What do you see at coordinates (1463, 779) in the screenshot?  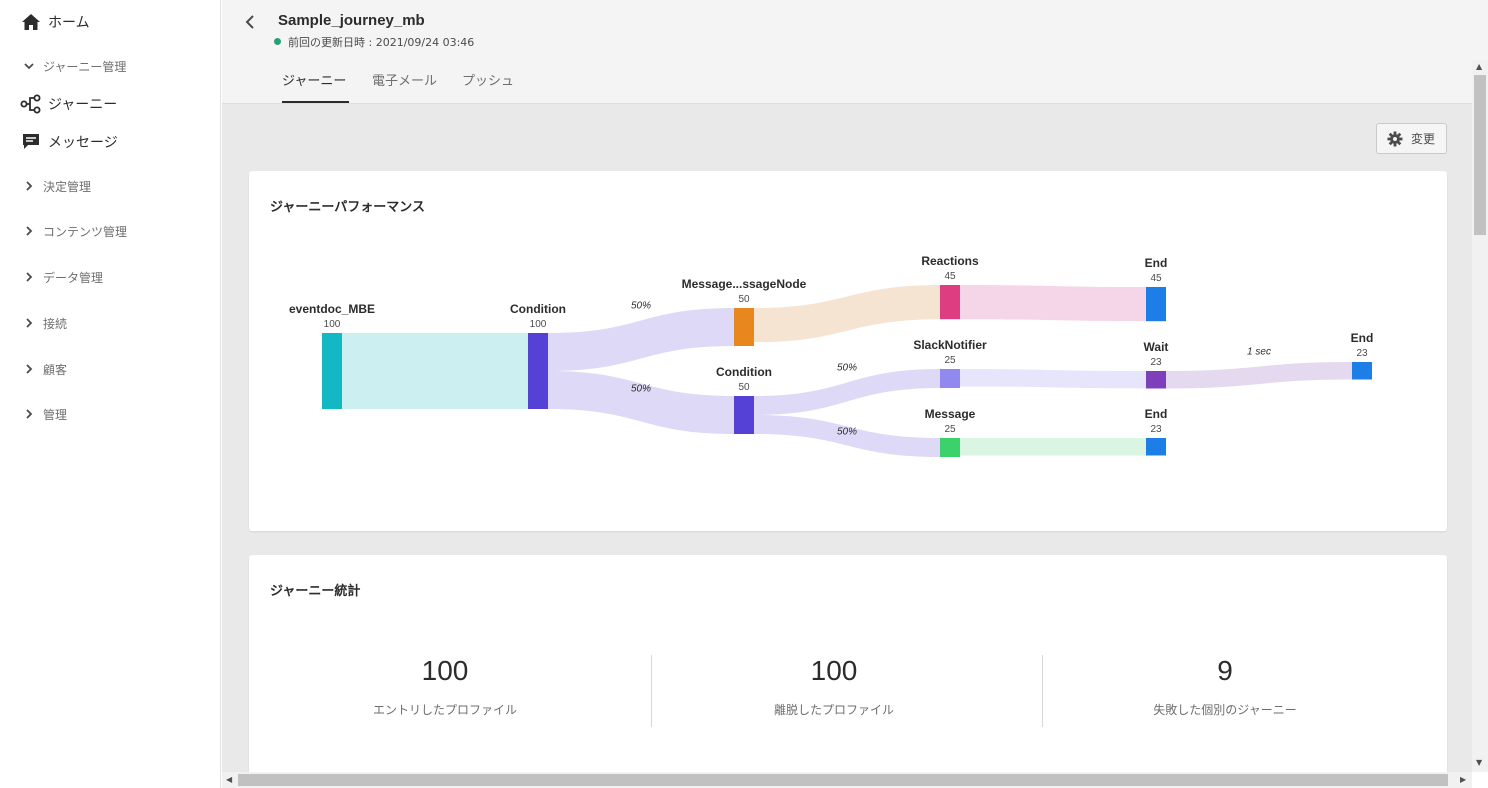 I see `scroll-right-icon: ▶` at bounding box center [1463, 779].